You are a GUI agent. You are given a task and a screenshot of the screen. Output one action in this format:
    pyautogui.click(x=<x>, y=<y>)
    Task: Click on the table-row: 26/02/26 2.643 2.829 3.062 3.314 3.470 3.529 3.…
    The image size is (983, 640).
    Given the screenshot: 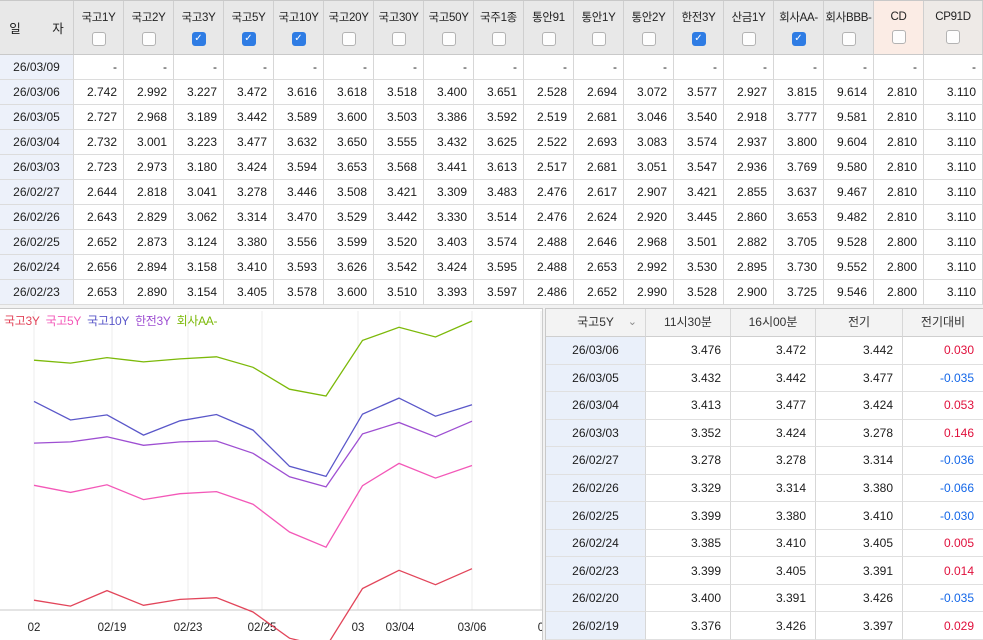 What is the action you would take?
    pyautogui.click(x=491, y=217)
    